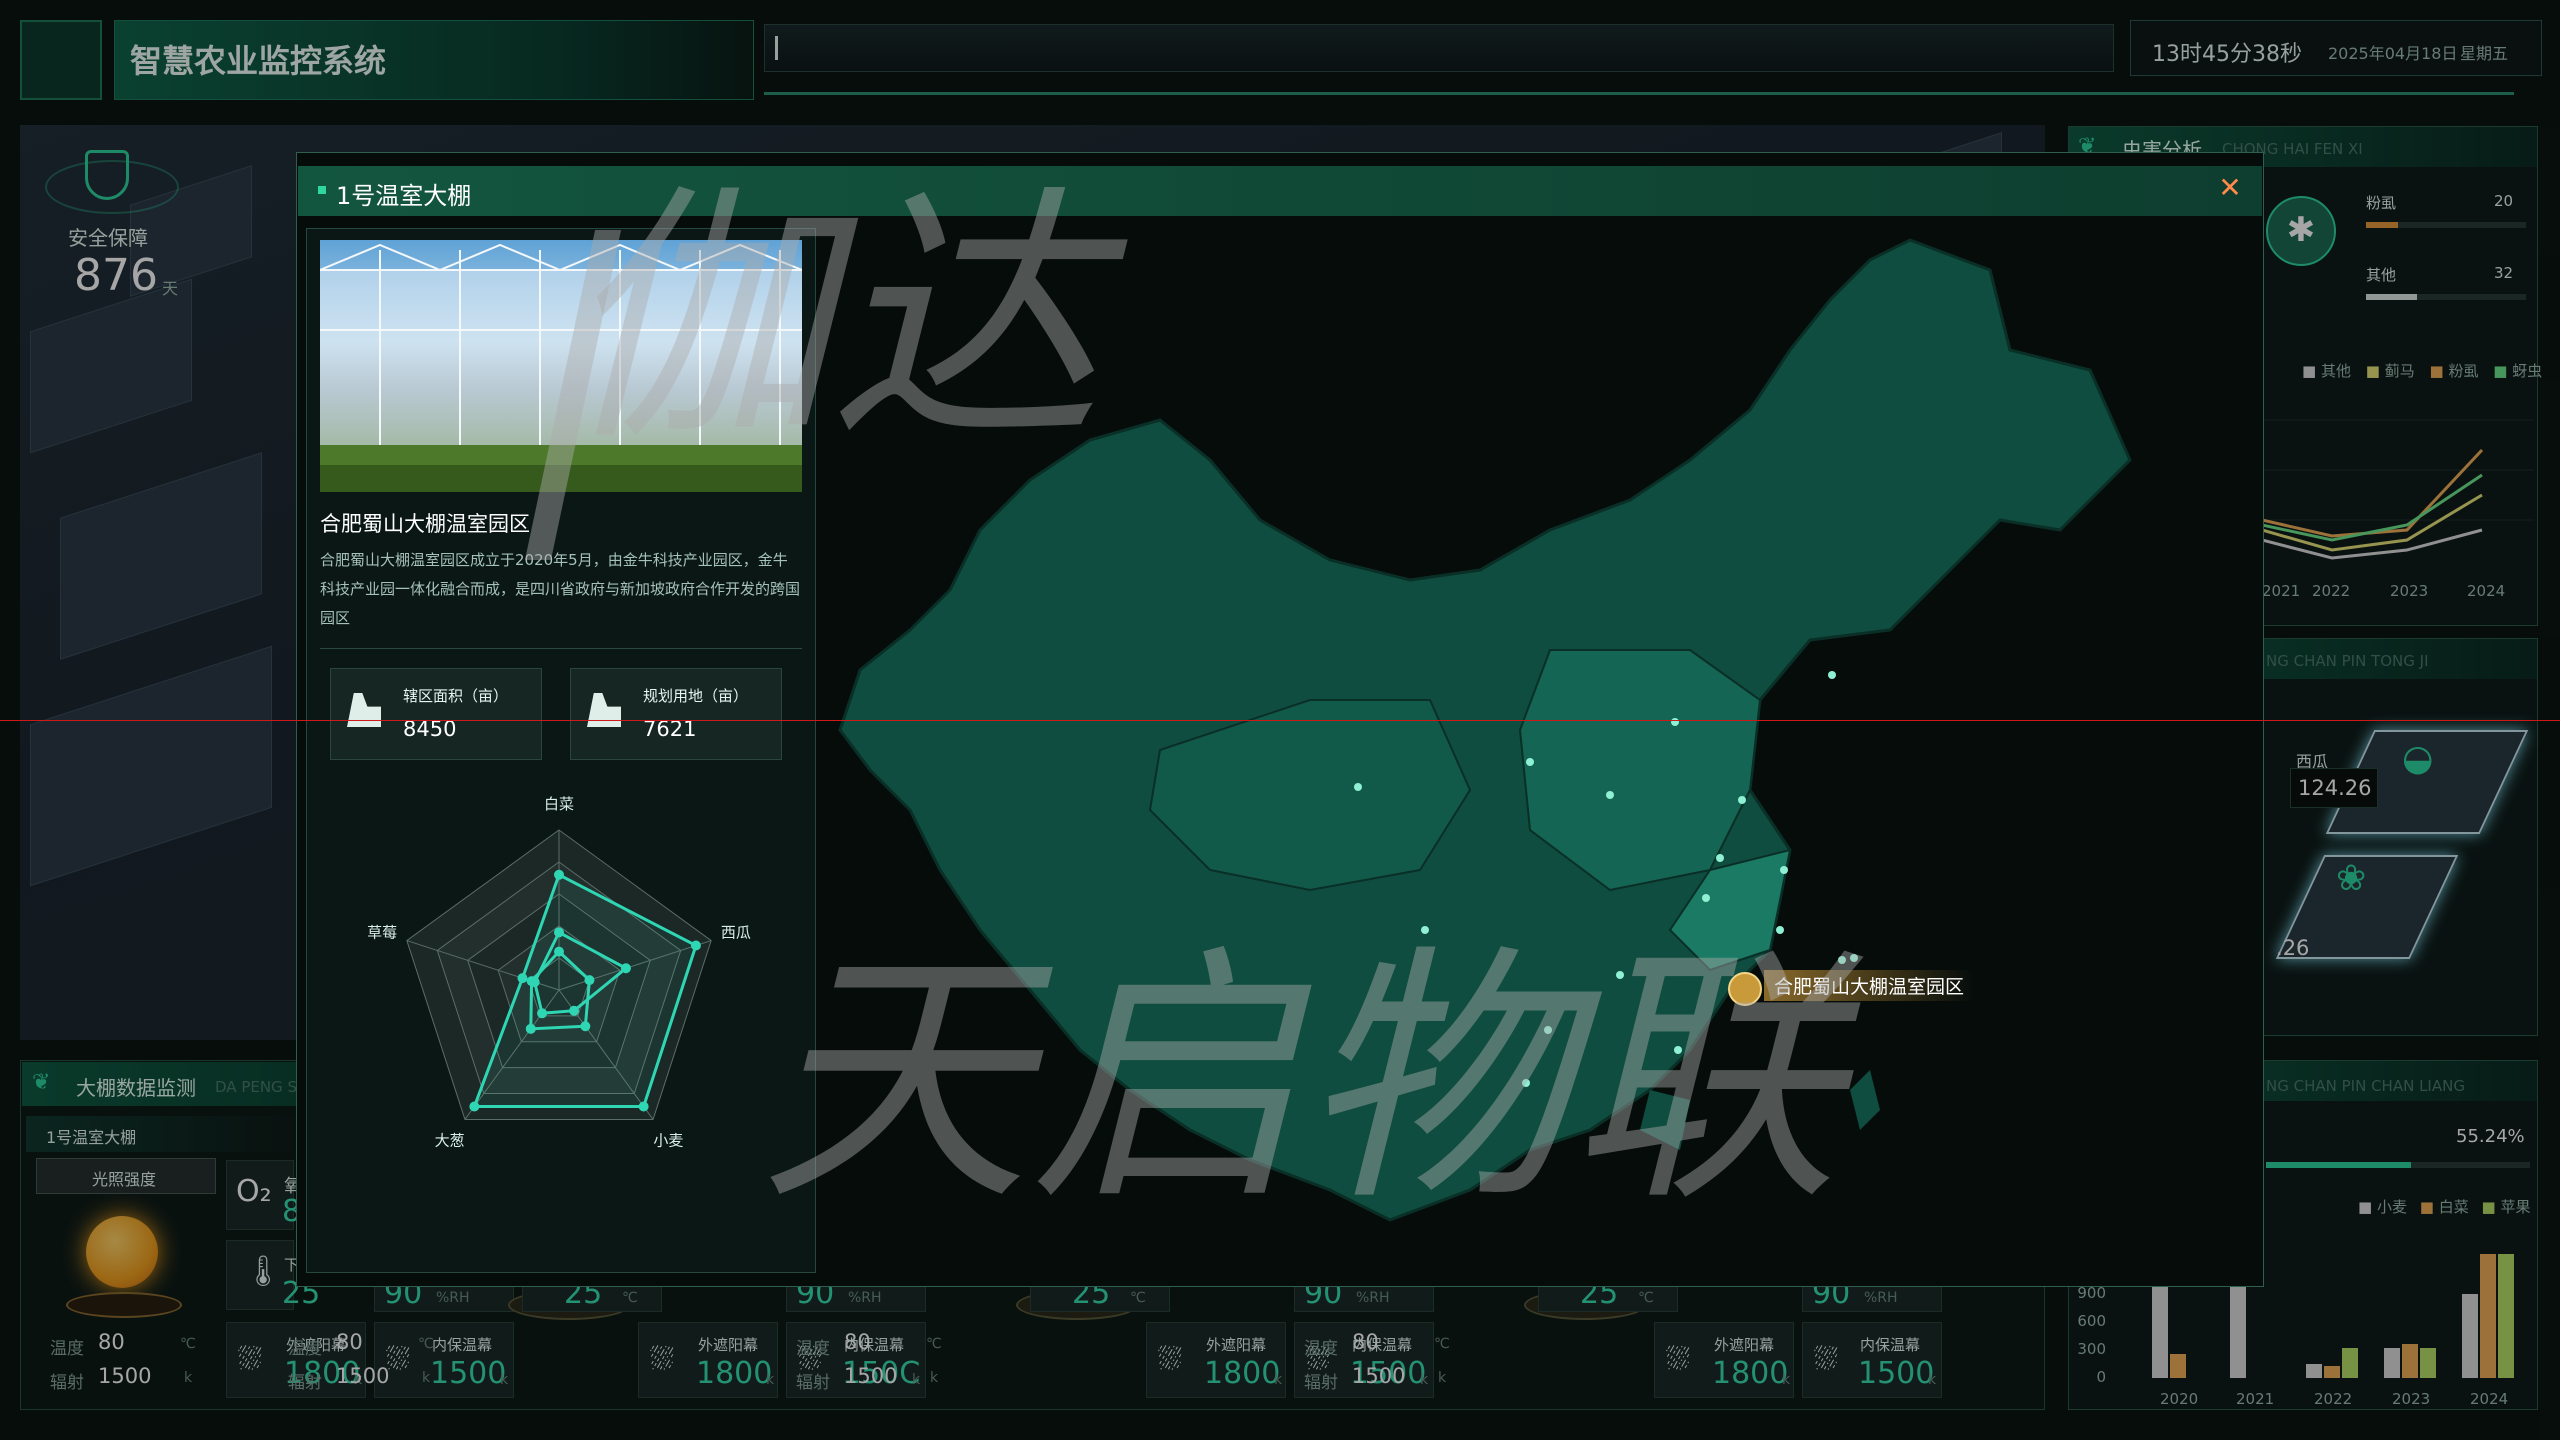 The width and height of the screenshot is (2560, 1440). What do you see at coordinates (676, 714) in the screenshot?
I see `stat-card-planning: 规划用地（亩） 7621` at bounding box center [676, 714].